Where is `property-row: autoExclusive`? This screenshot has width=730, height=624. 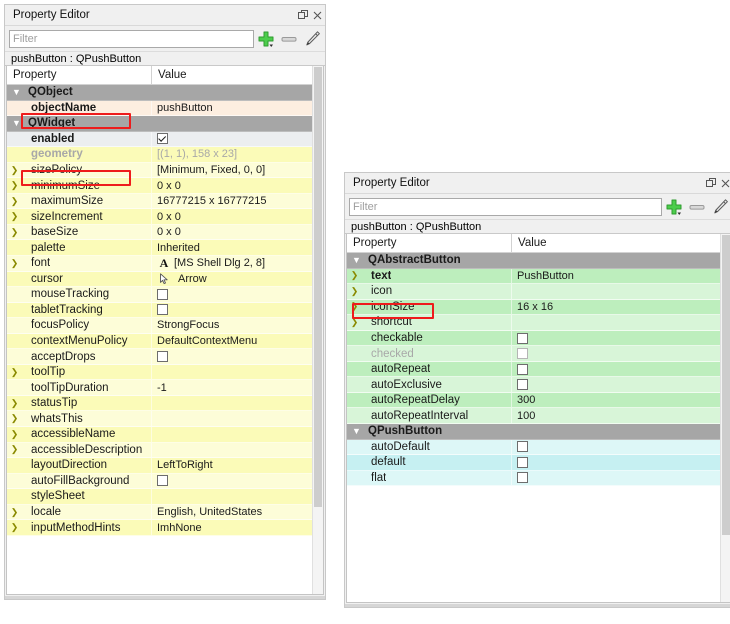
property-row: autoExclusive is located at coordinates (538, 385).